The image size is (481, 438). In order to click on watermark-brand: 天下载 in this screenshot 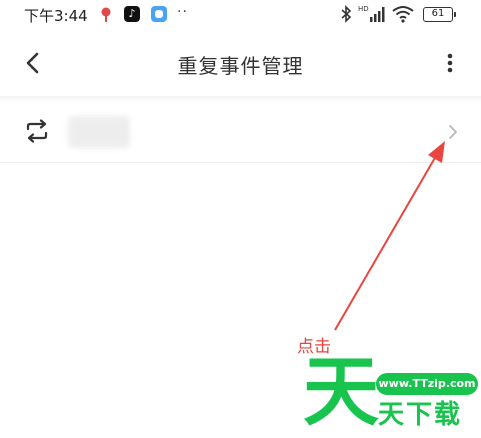, I will do `click(420, 415)`.